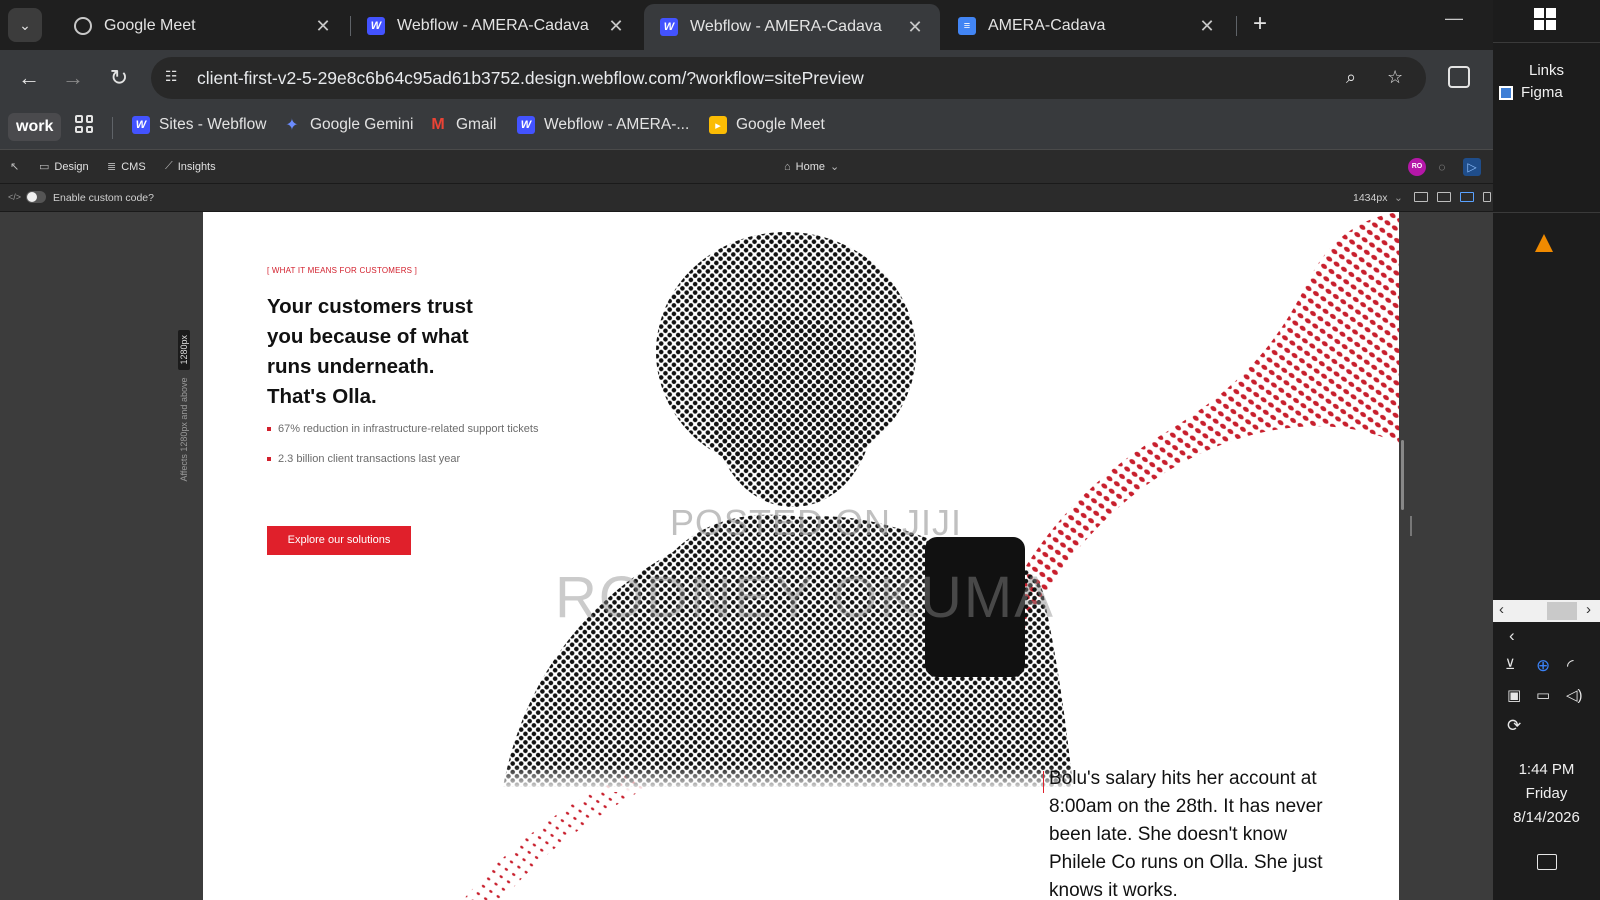 This screenshot has height=900, width=1600. Describe the element at coordinates (1562, 611) in the screenshot. I see `scroll-thumb` at that location.